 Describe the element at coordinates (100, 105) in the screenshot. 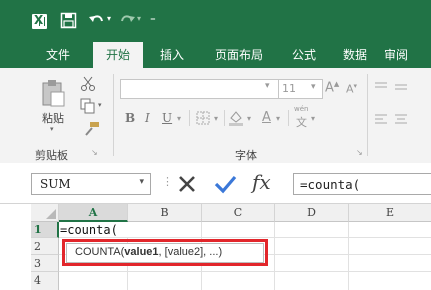

I see `copy-dropdown-icon: ▾` at that location.